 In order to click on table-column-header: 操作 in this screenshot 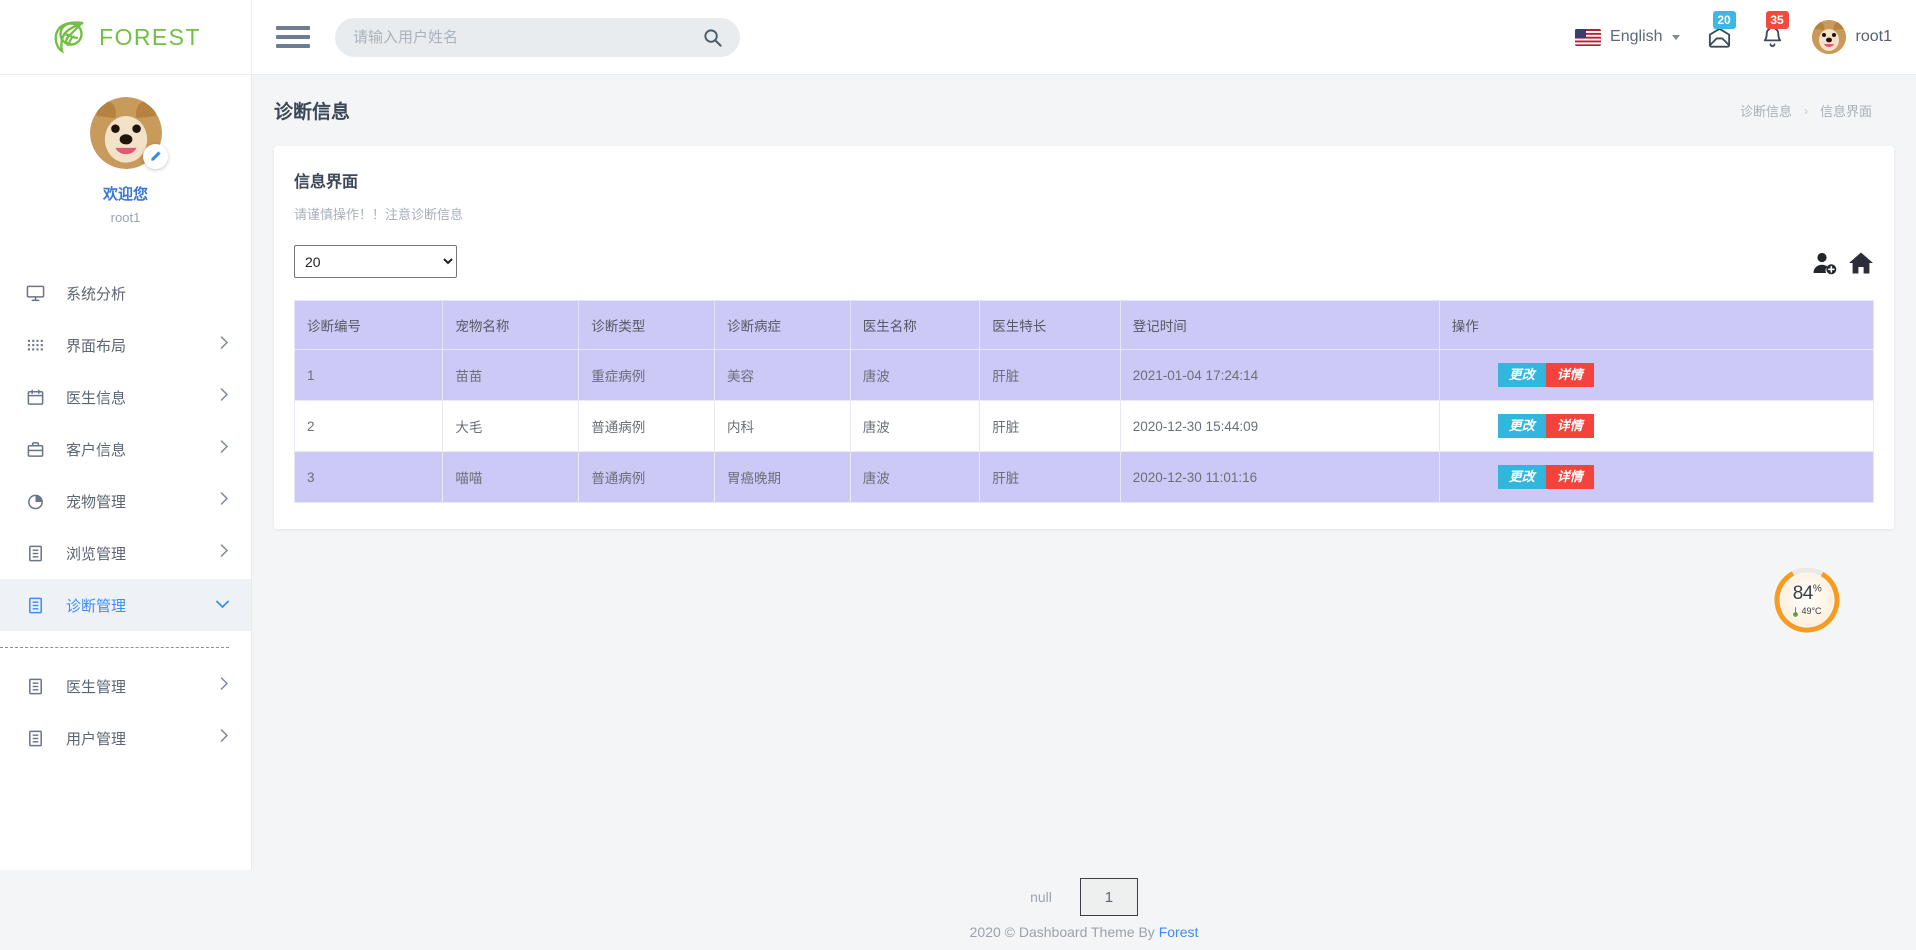, I will do `click(1656, 325)`.